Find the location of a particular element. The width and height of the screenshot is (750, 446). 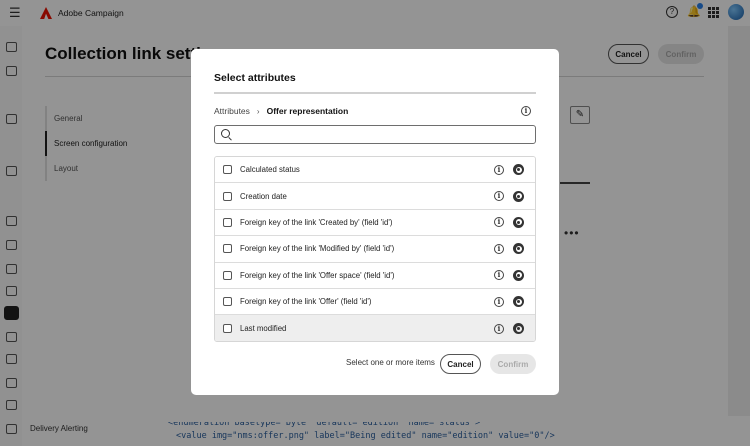

chevron-right-icon: › is located at coordinates (258, 111).